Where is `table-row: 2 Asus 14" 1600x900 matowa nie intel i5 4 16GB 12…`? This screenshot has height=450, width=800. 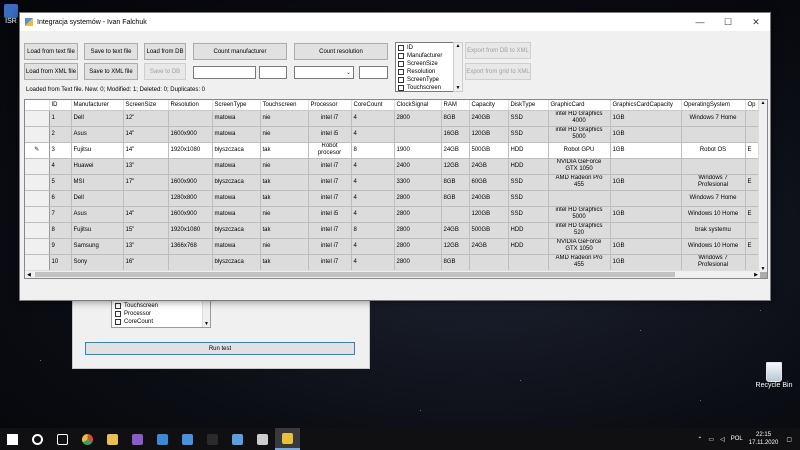
table-row: 2 Asus 14" 1600x900 matowa nie intel i5 4 16GB 12… is located at coordinates (395, 134).